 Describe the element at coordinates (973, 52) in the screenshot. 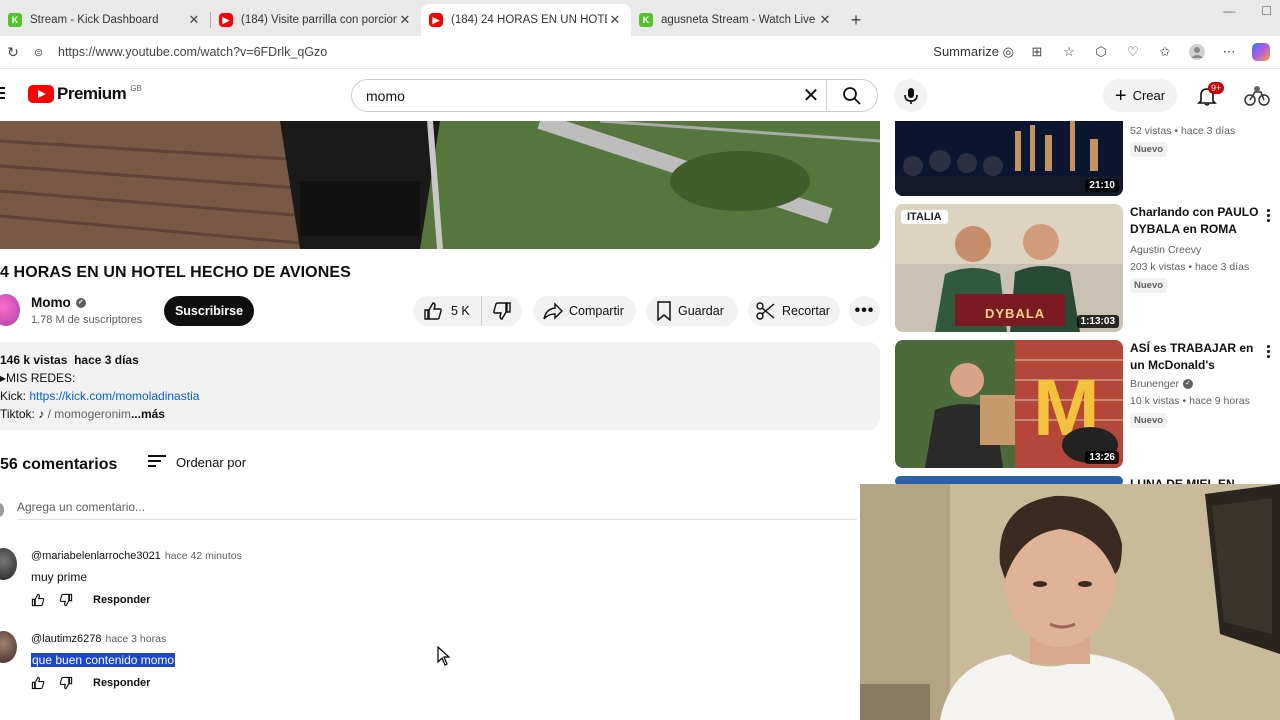

I see `summarize-button: Summarize ◎` at that location.